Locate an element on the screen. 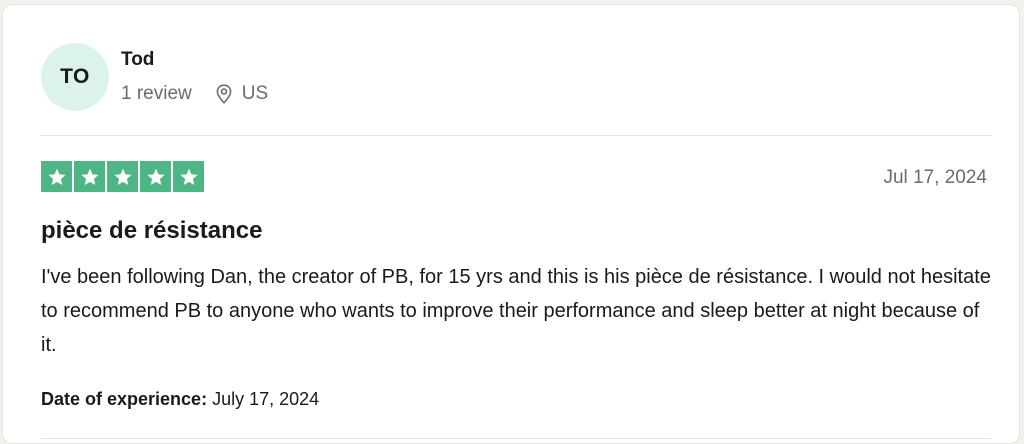 This screenshot has width=1024, height=444. avatar-initials: TO is located at coordinates (75, 76).